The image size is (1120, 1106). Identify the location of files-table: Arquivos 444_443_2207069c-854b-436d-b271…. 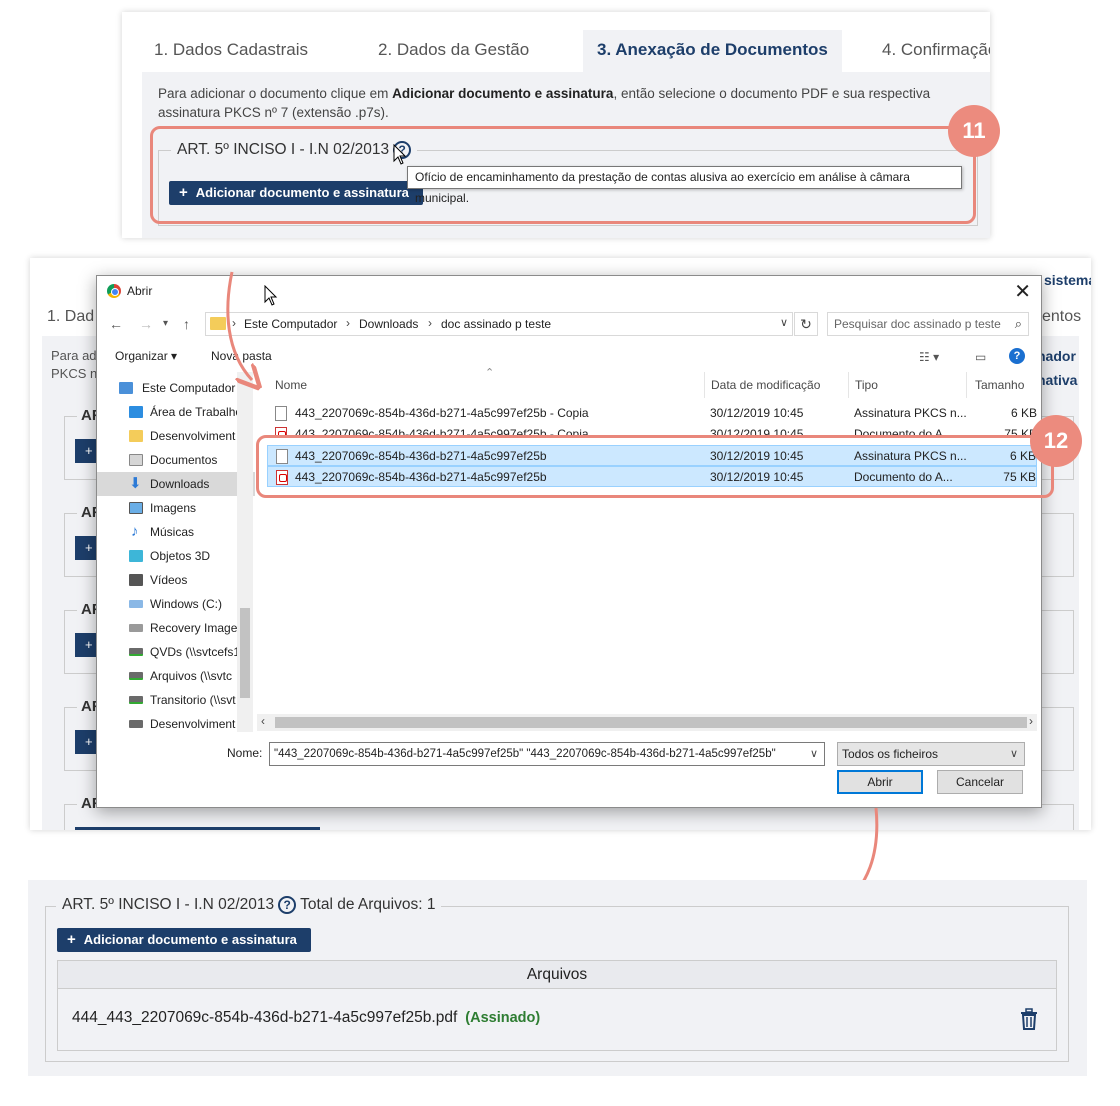
(557, 1005).